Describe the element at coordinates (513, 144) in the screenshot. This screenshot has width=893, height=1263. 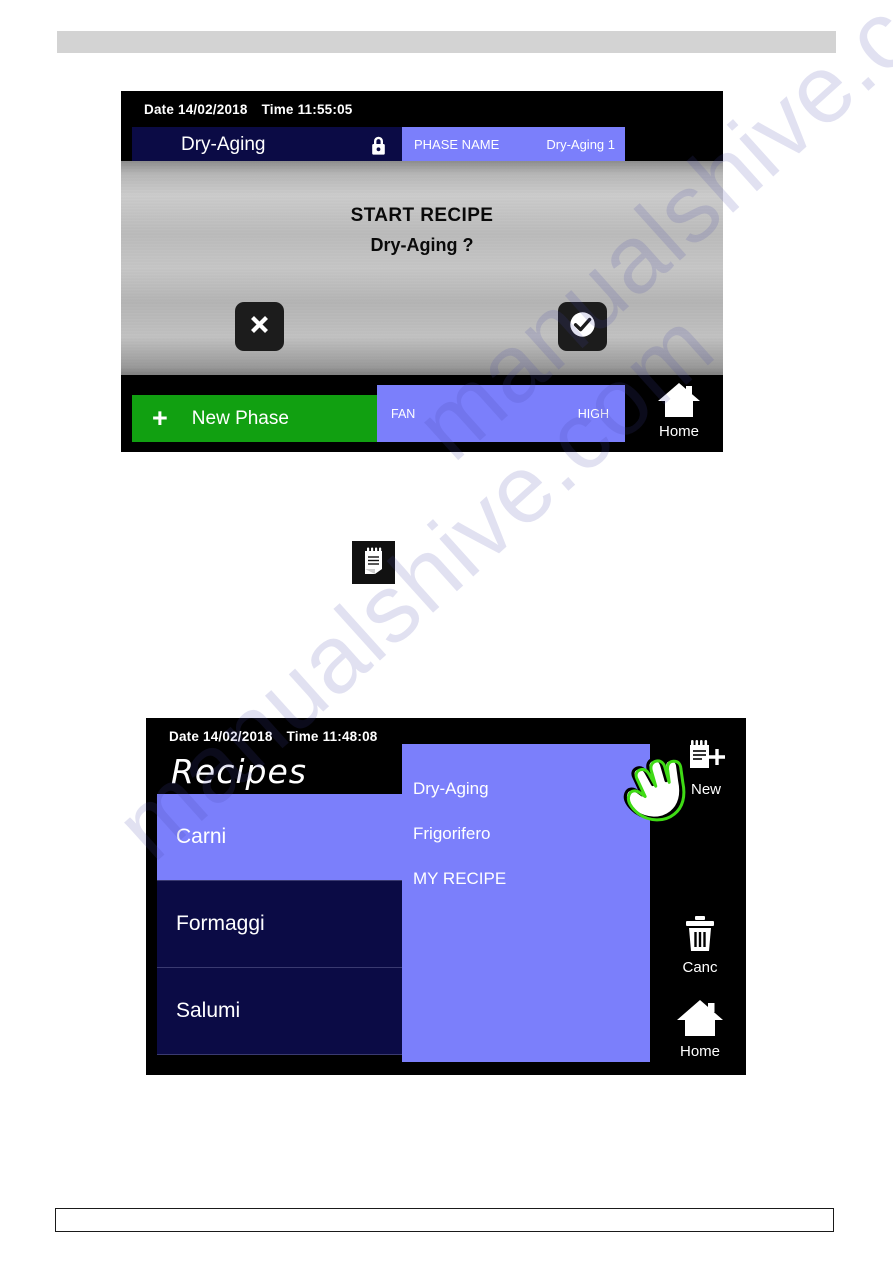
I see `phase-name-bar: PHASE NAME Dry-Aging 1` at that location.